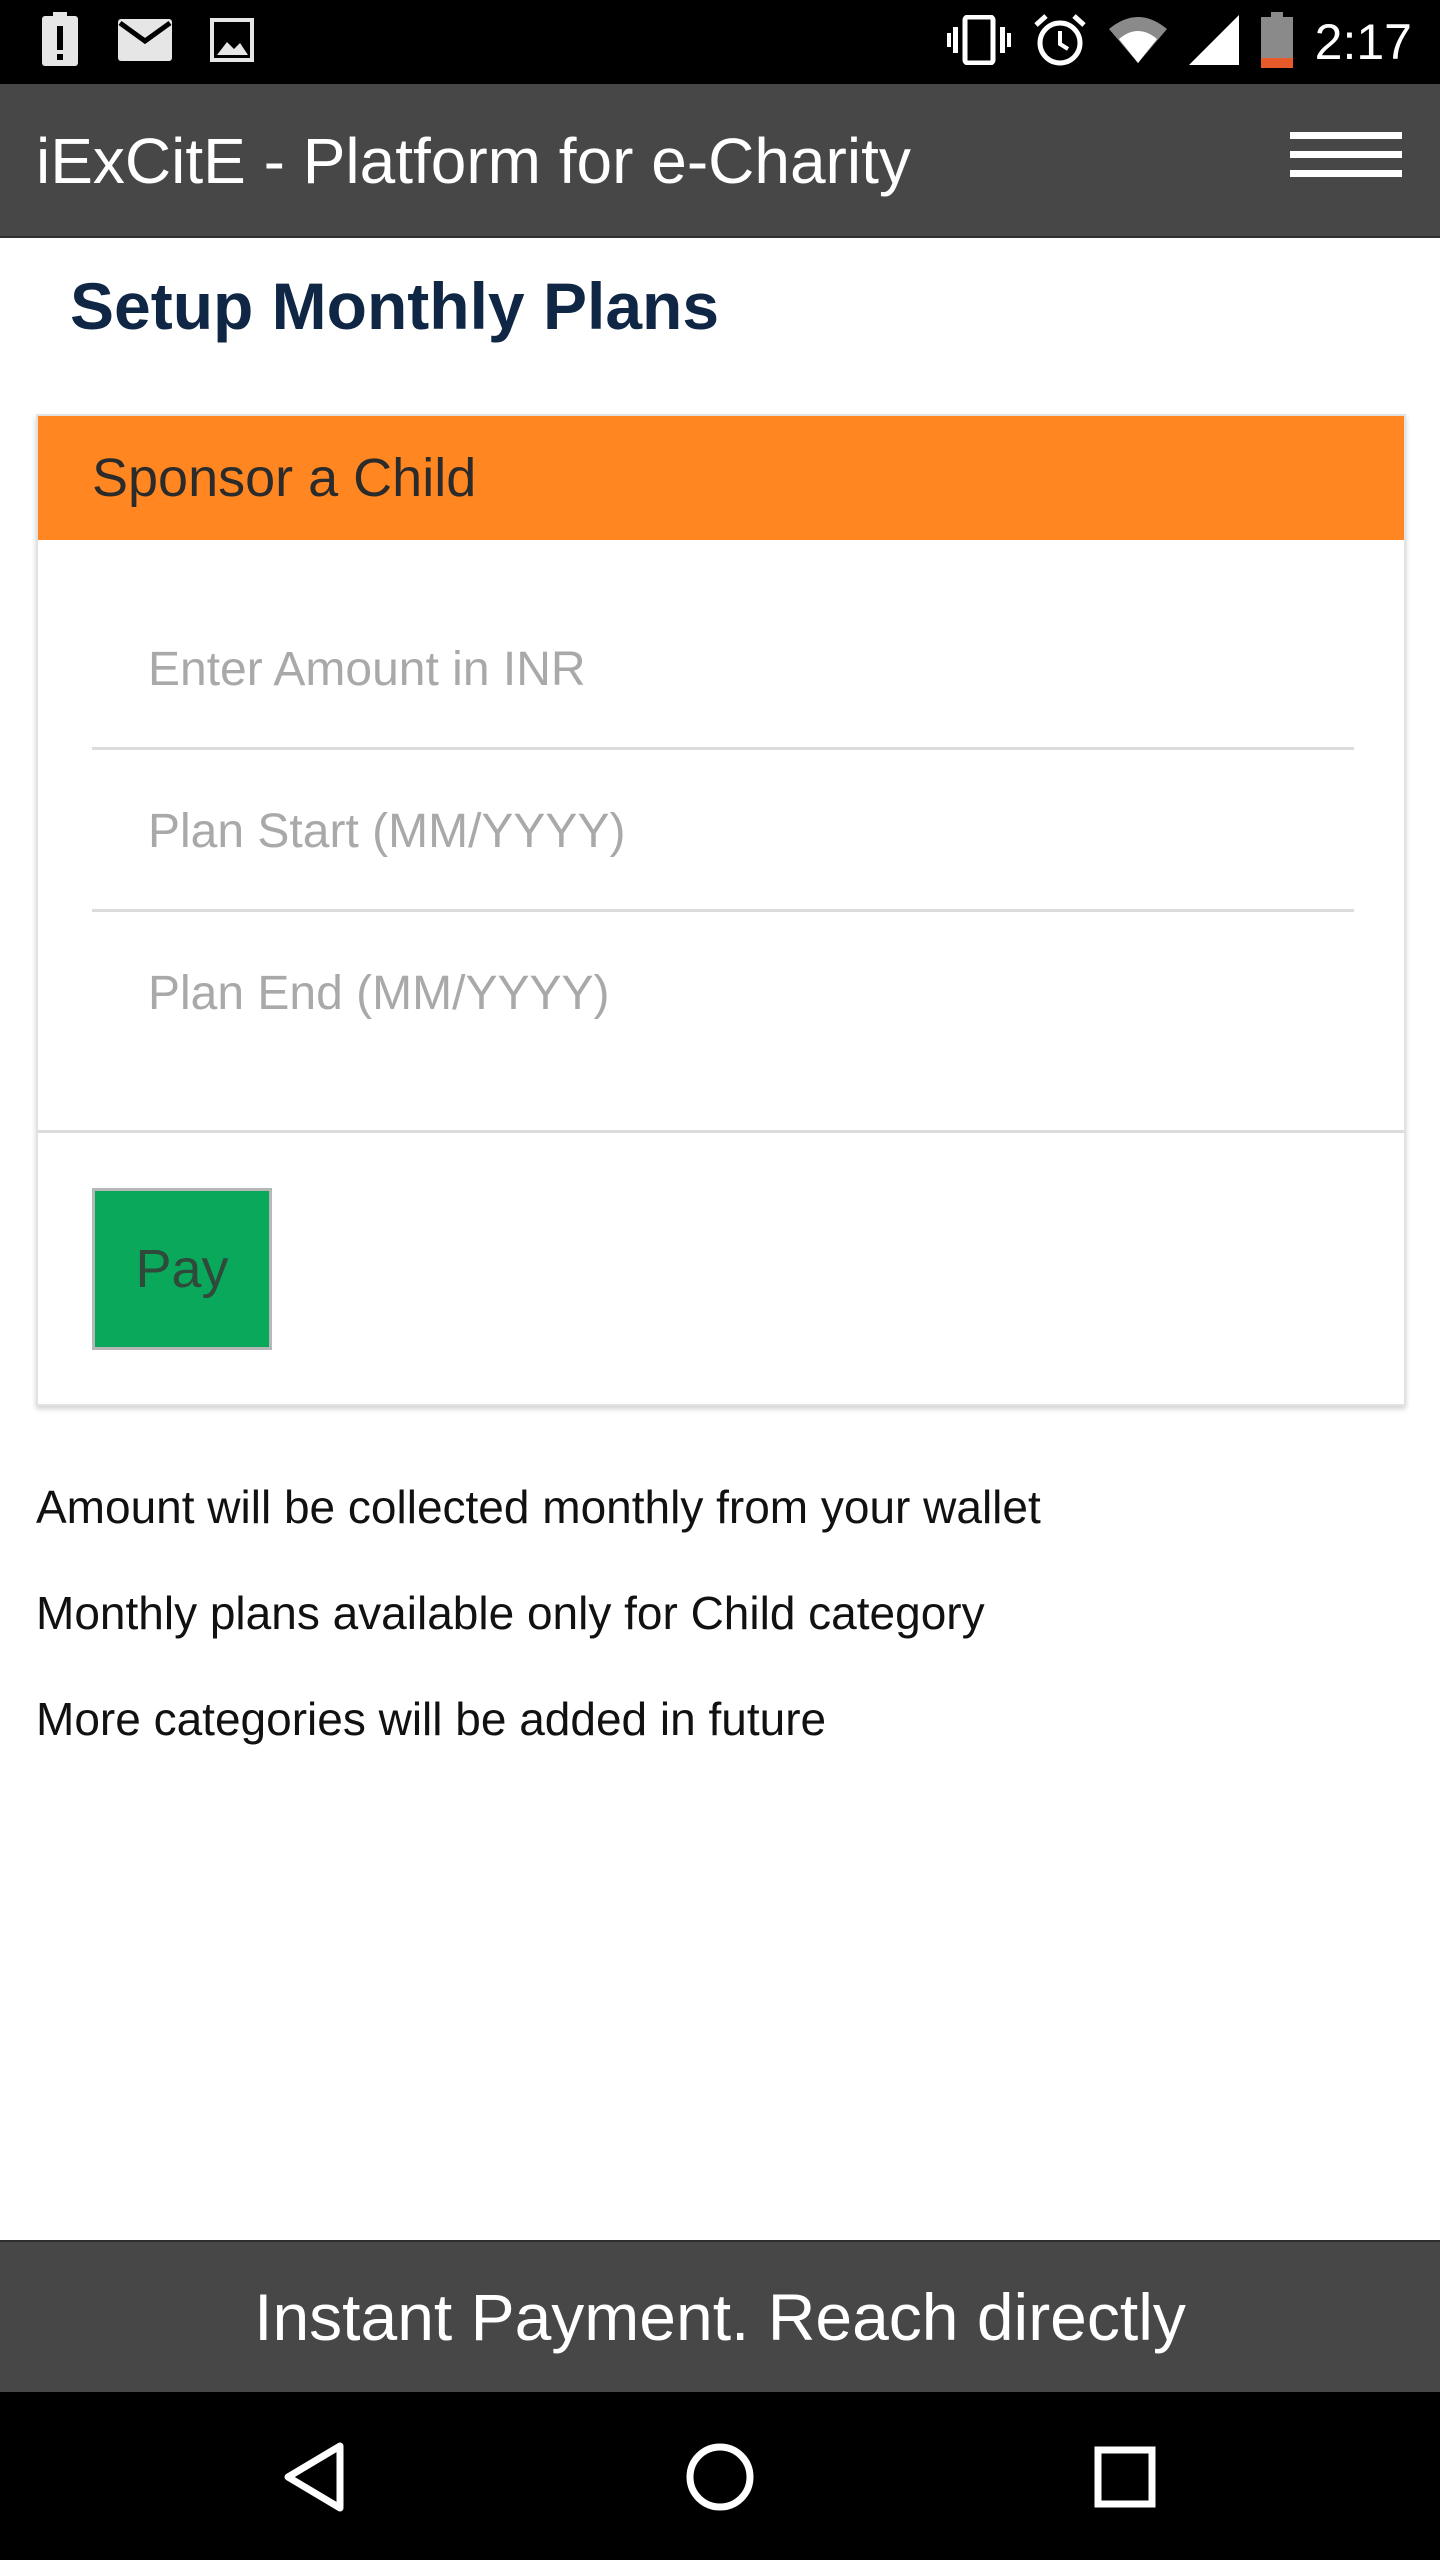 The width and height of the screenshot is (1440, 2560). I want to click on hamburger-menu-icon, so click(1350, 162).